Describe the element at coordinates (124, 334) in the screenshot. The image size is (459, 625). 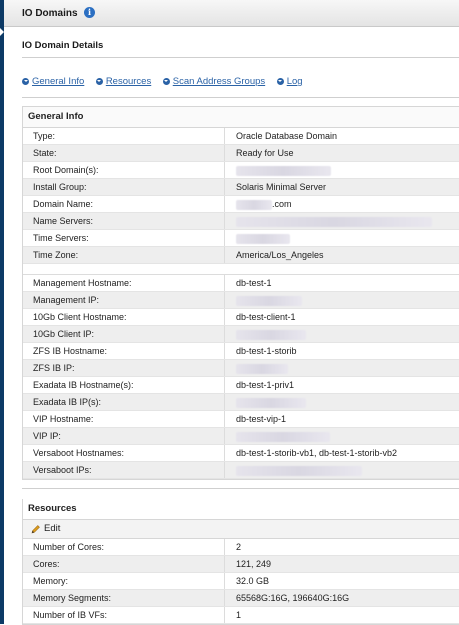
I see `row-label: 10Gb Client IP:` at that location.